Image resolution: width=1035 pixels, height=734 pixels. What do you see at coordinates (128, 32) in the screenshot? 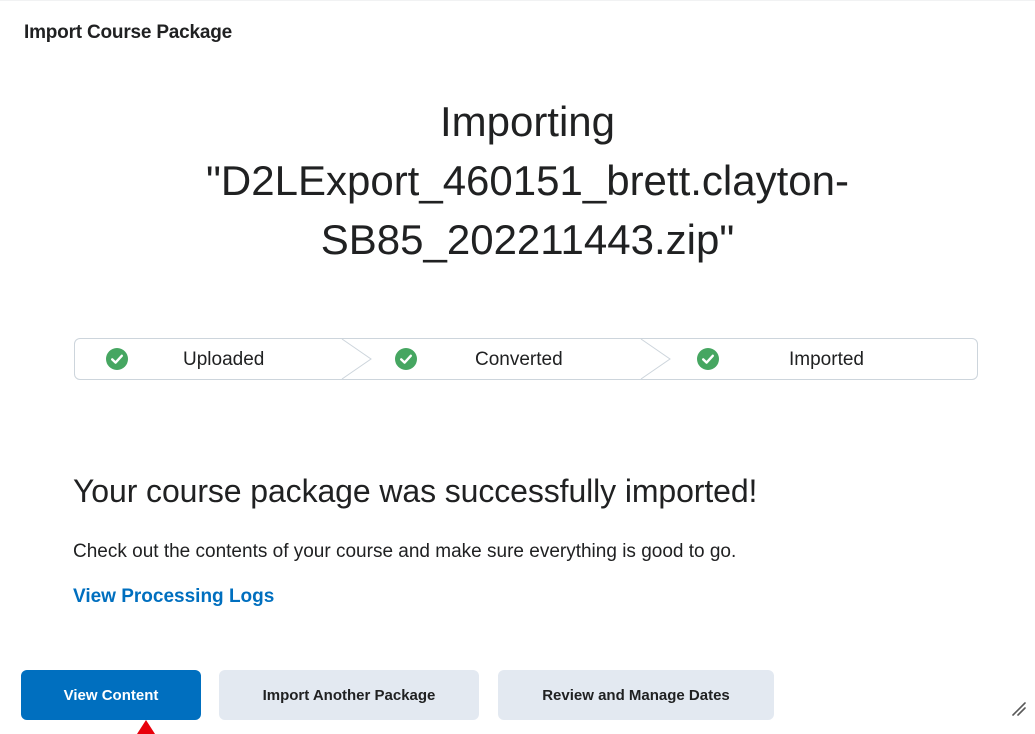
I see `page-title: Import Course Package` at bounding box center [128, 32].